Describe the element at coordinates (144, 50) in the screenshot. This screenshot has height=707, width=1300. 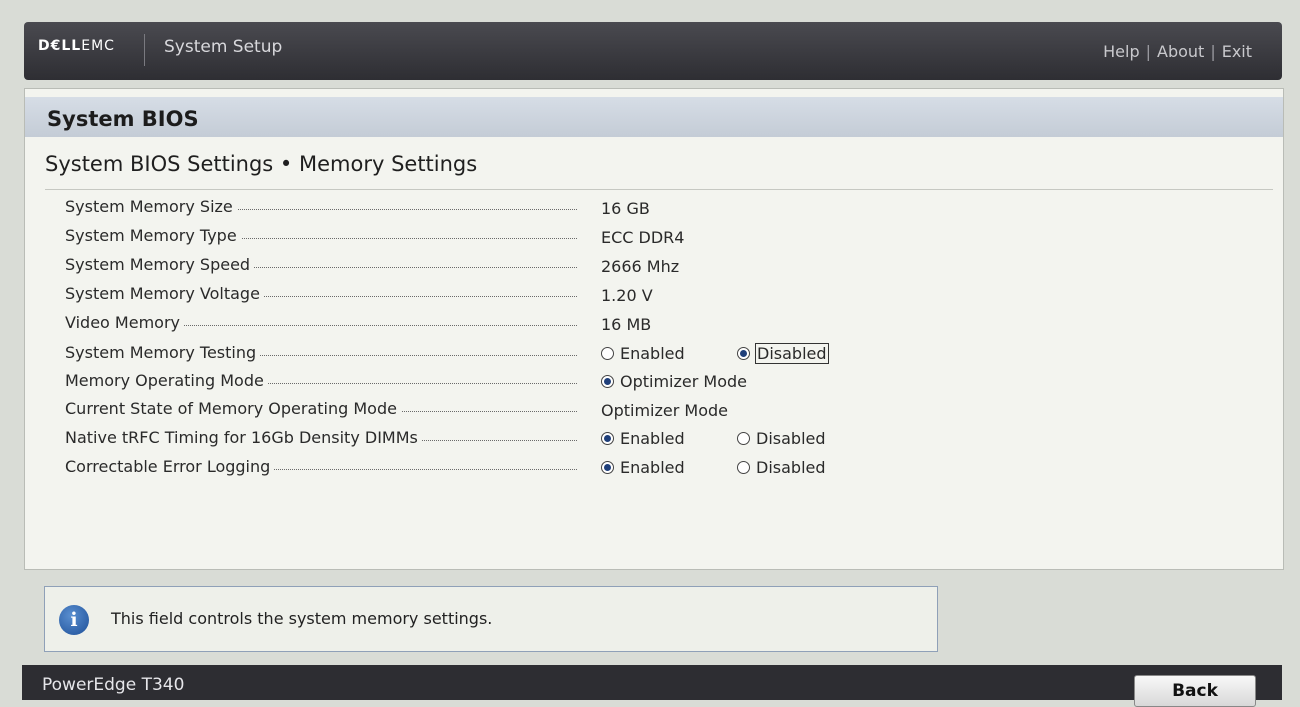
I see `header-divider` at that location.